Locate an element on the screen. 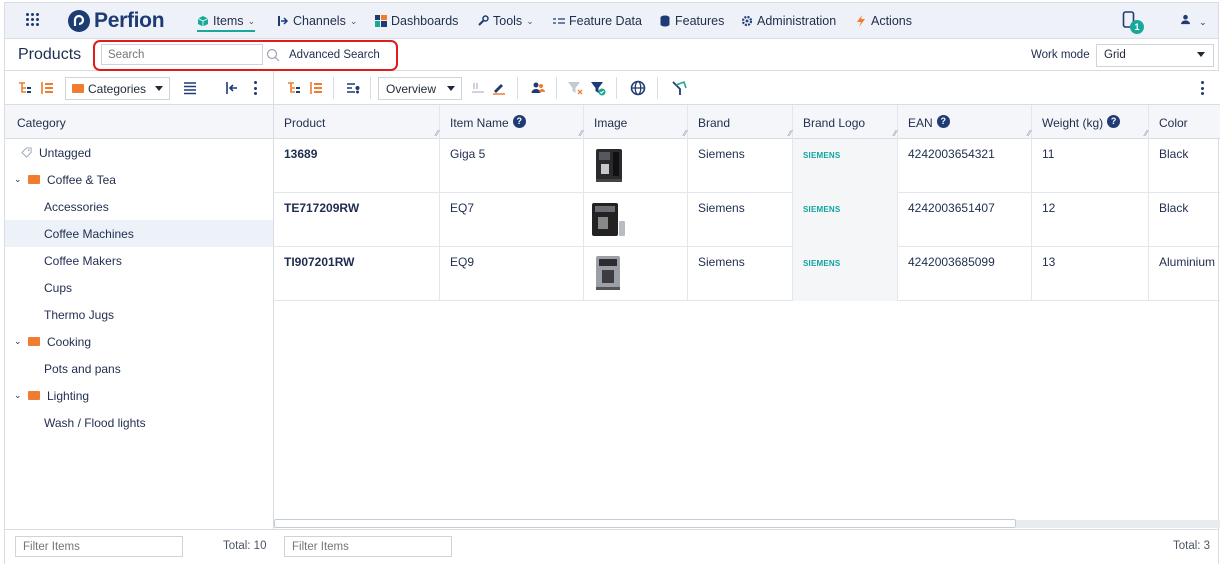  user-menu: ⌄ is located at coordinates (1193, 21).